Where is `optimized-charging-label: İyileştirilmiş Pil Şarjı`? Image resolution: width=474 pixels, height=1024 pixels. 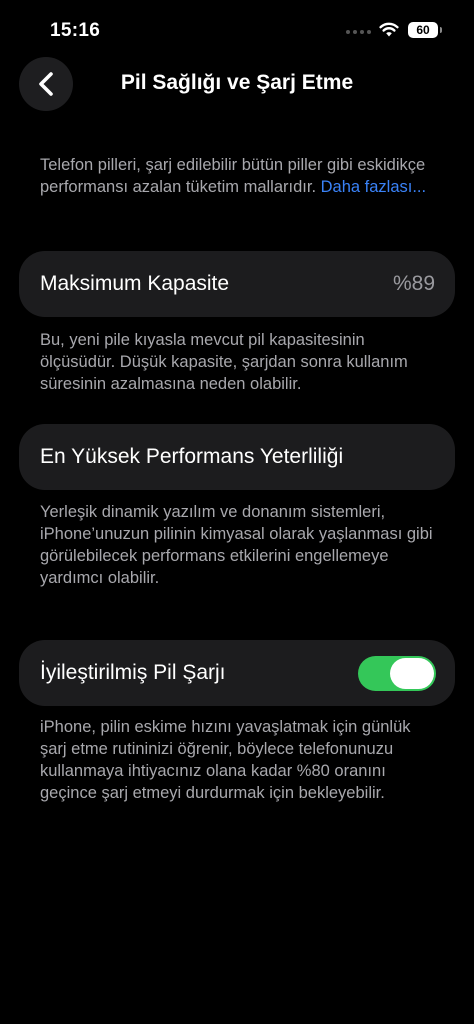 optimized-charging-label: İyileştirilmiş Pil Şarjı is located at coordinates (133, 672).